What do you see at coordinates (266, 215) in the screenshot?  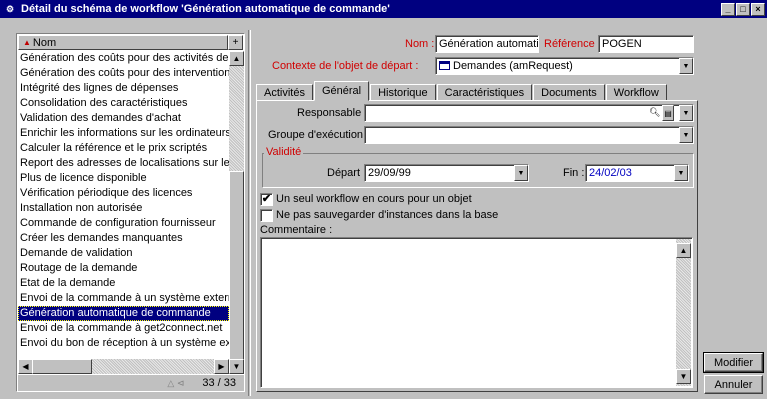 I see `no-save-instances-checkbox` at bounding box center [266, 215].